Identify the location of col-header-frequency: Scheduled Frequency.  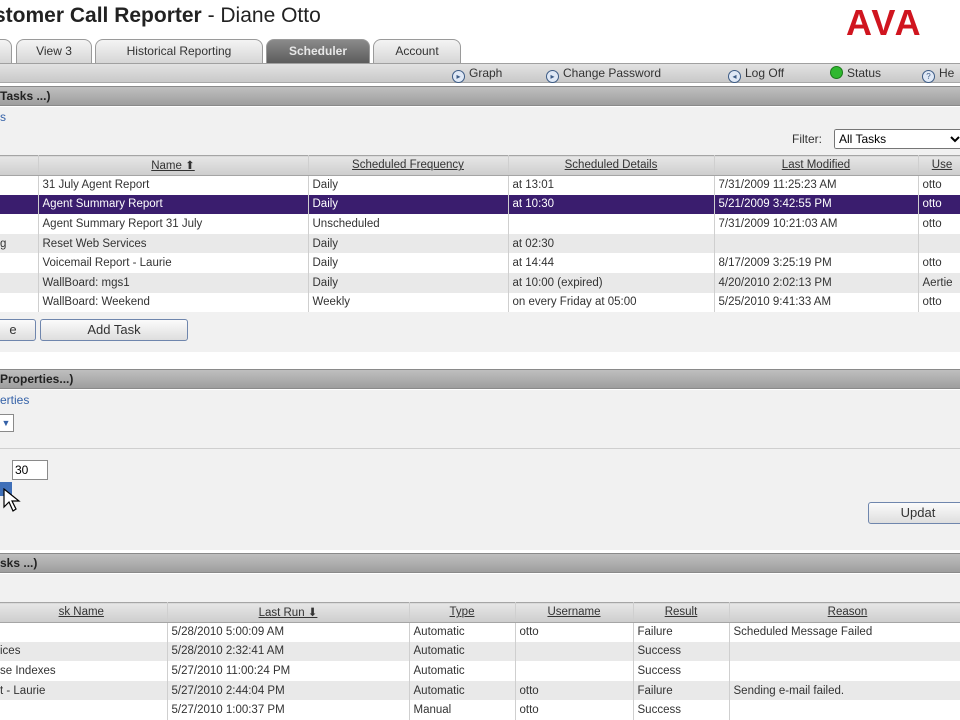
(408, 165).